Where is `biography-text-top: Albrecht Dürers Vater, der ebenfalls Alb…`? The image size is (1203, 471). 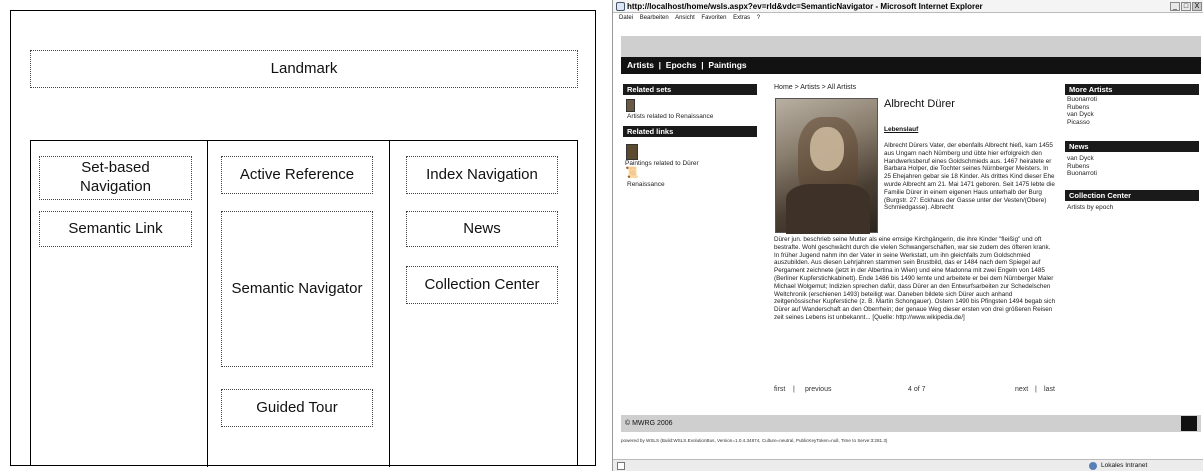
biography-text-top: Albrecht Dürers Vater, der ebenfalls Alb… is located at coordinates (969, 177).